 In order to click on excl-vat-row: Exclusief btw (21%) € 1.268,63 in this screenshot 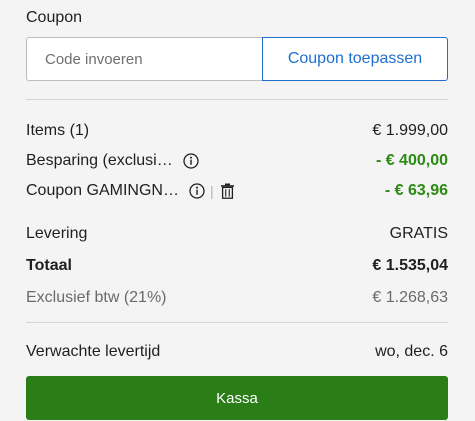, I will do `click(237, 298)`.